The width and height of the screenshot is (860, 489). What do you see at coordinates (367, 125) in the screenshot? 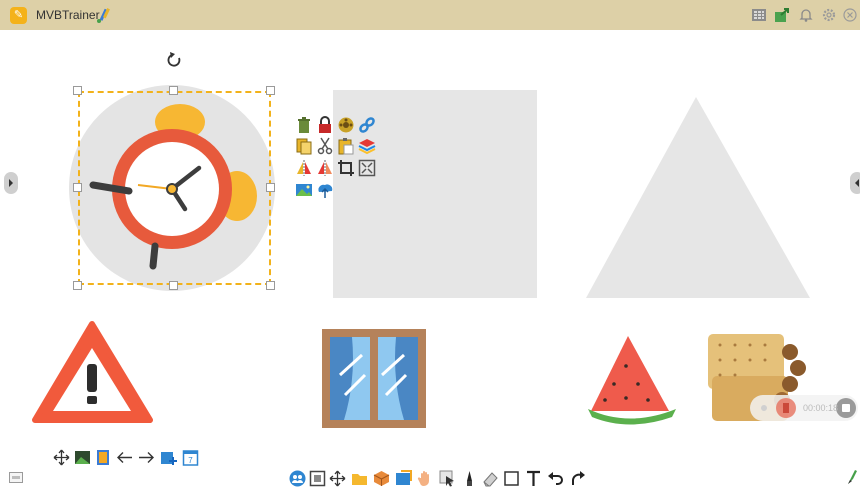
I see `link-icon` at bounding box center [367, 125].